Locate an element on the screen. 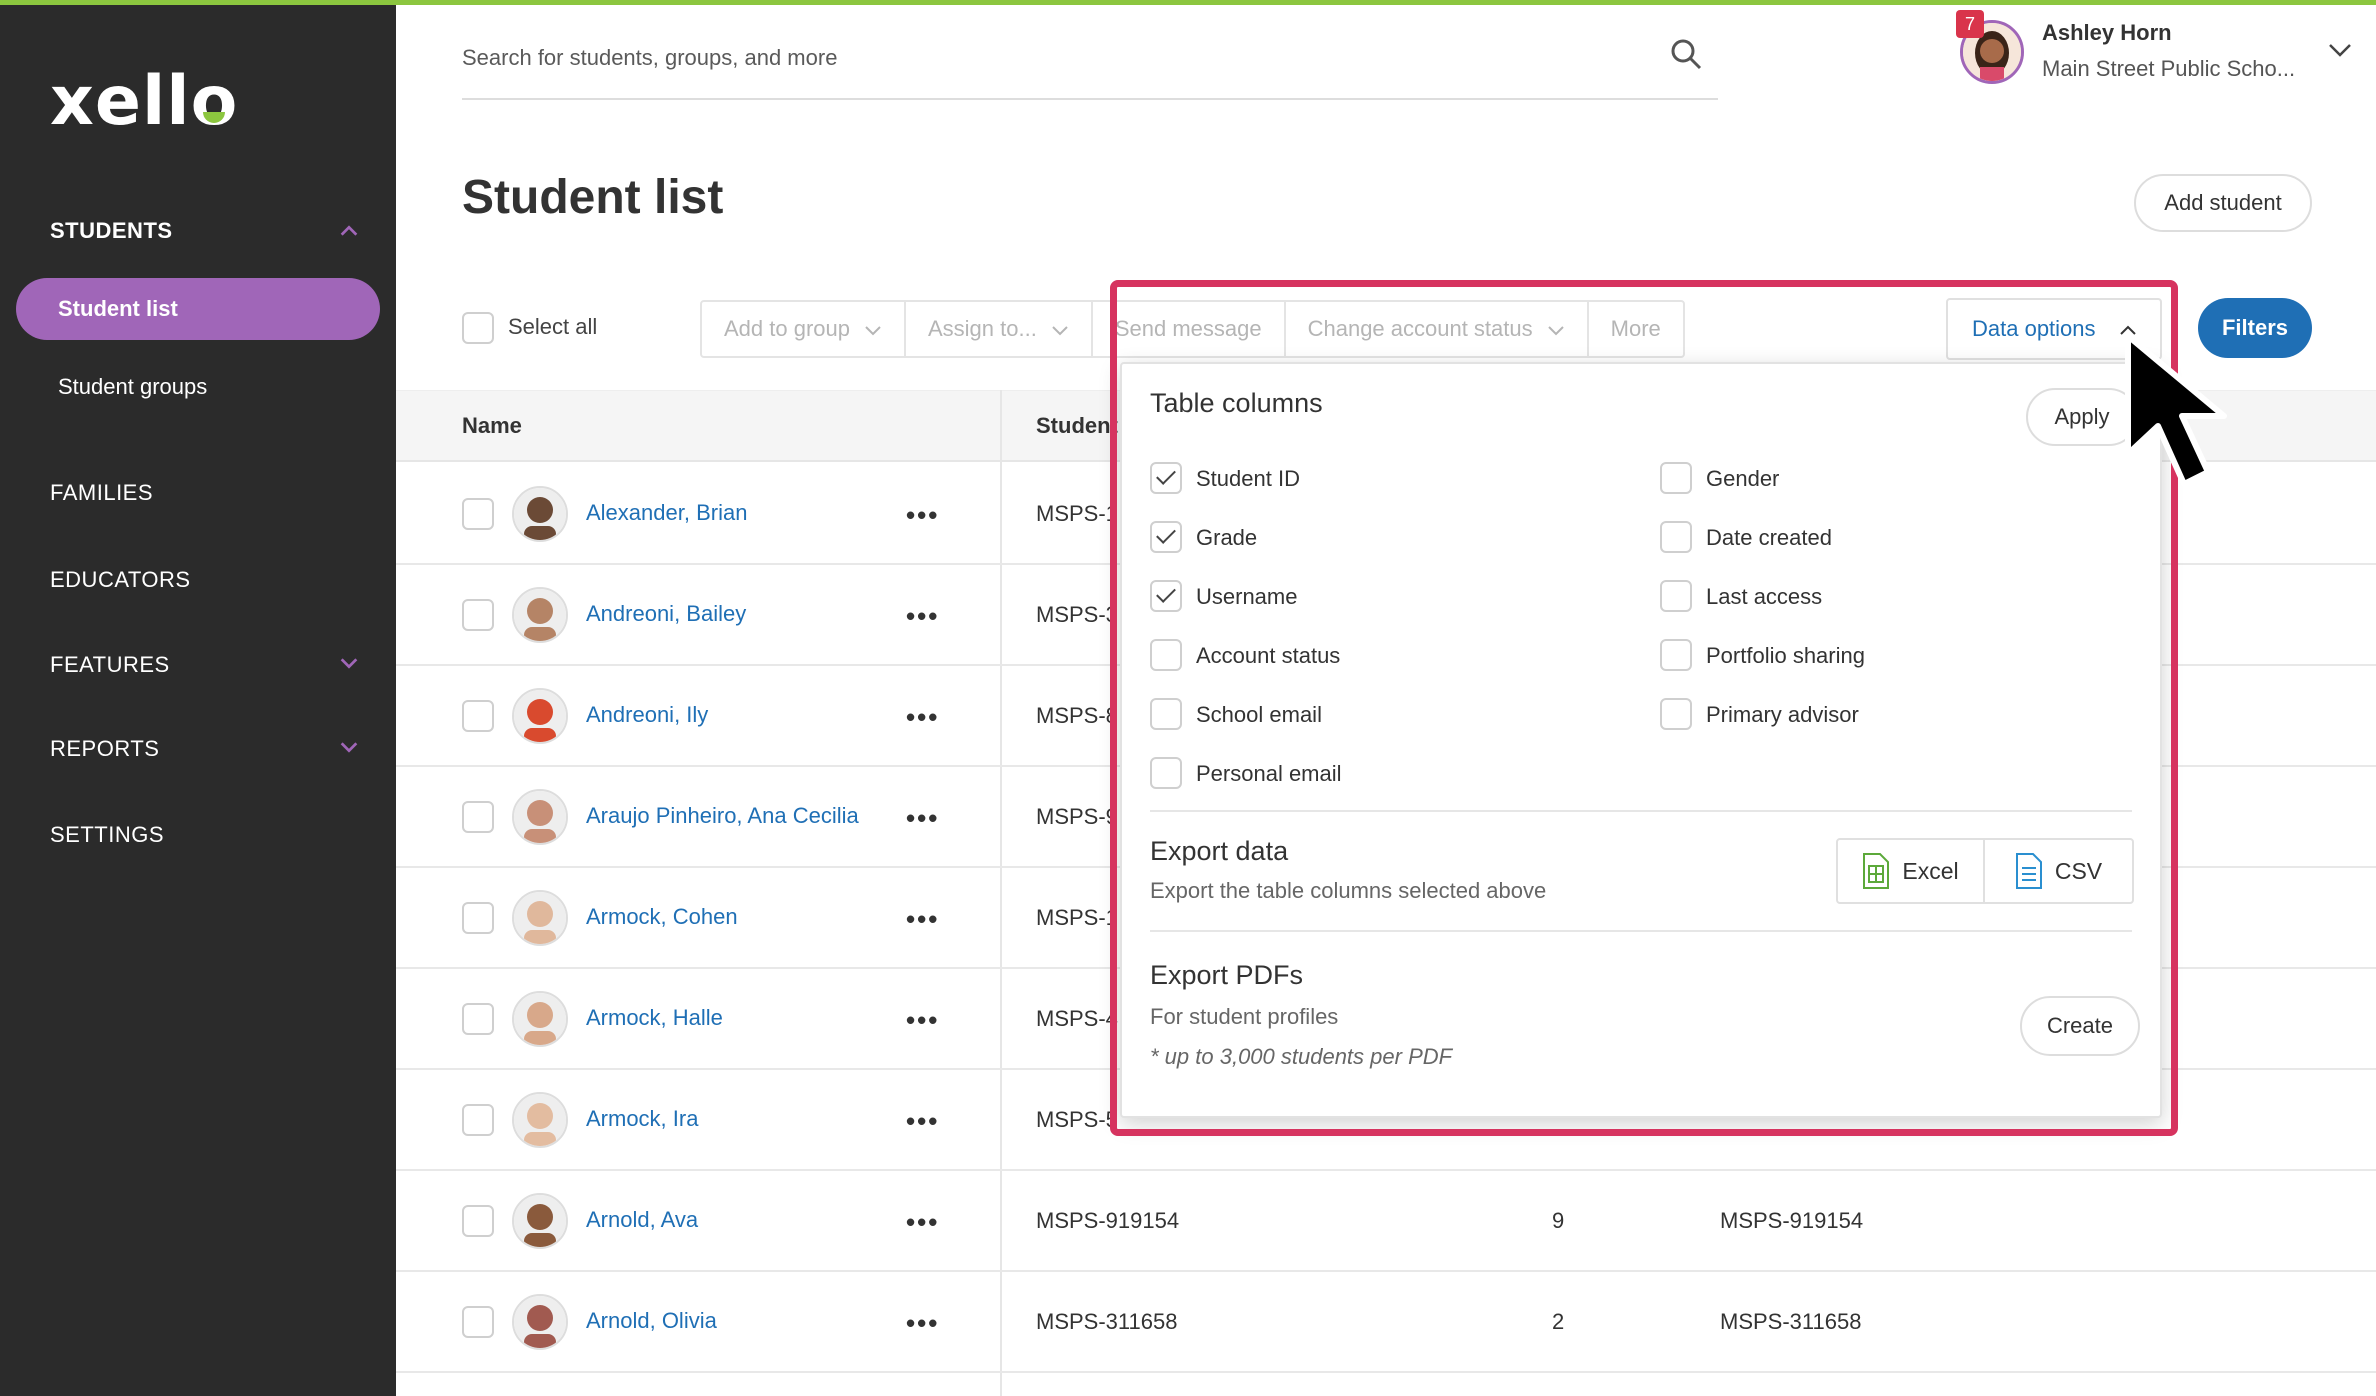 The height and width of the screenshot is (1396, 2376). change-account-status-button: Change account status is located at coordinates (1437, 329).